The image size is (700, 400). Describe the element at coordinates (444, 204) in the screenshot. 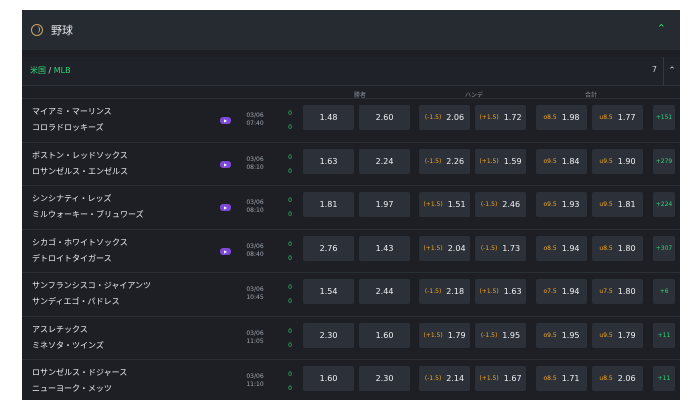

I see `odds-button-handicap-home: (+1.5) 1.51` at that location.